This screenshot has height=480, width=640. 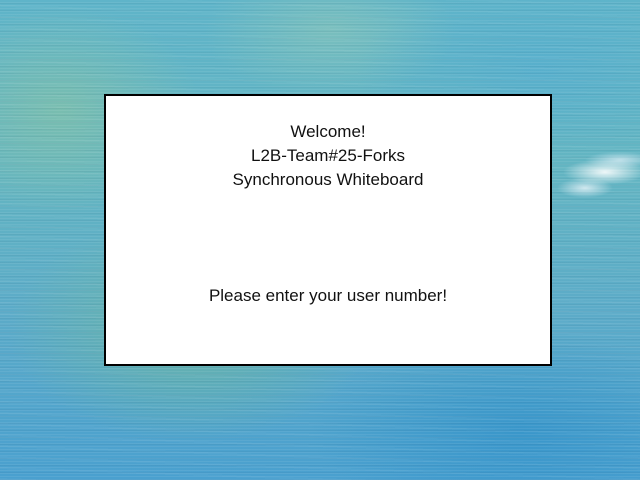 What do you see at coordinates (328, 295) in the screenshot?
I see `user-number-prompt: Please enter your user number!` at bounding box center [328, 295].